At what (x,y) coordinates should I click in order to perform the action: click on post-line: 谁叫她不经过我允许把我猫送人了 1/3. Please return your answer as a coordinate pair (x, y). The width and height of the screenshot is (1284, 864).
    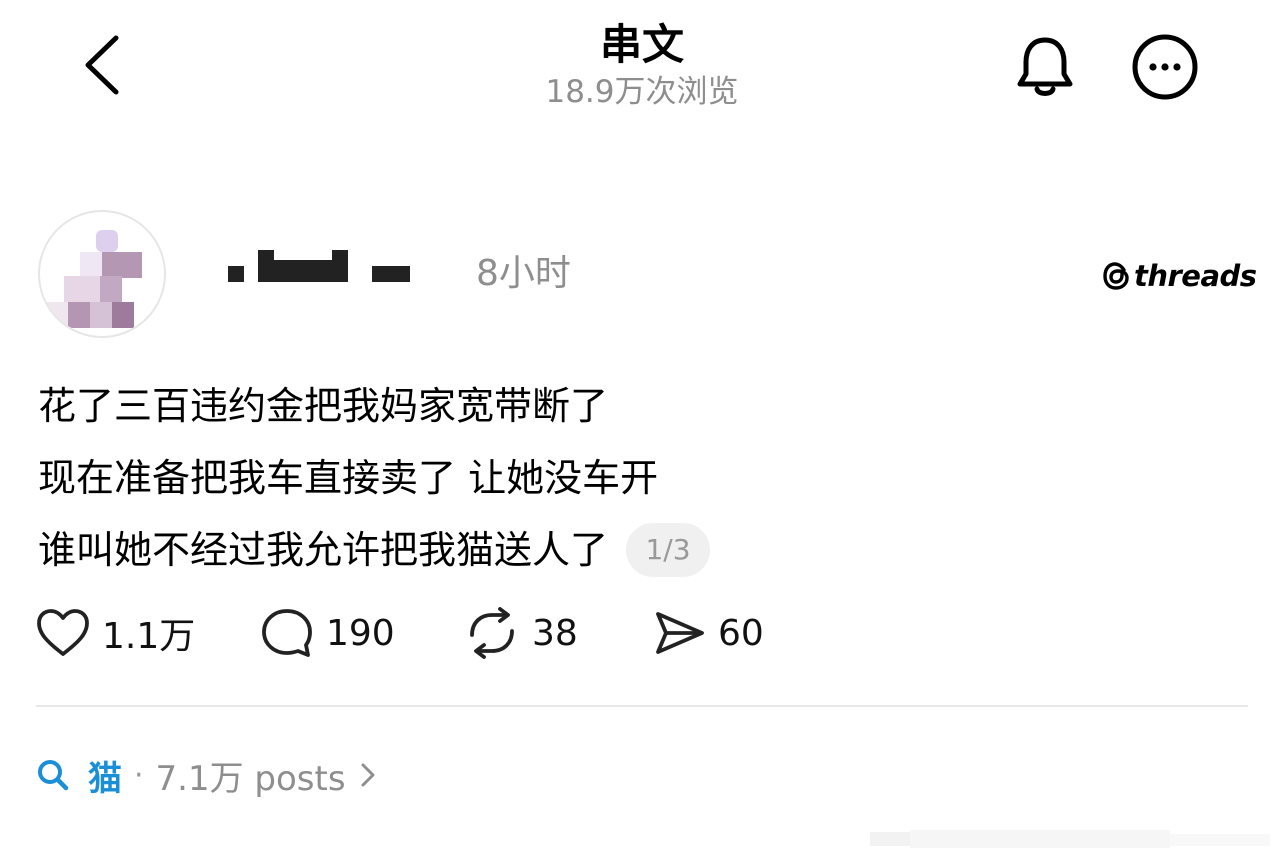
    Looking at the image, I should click on (638, 550).